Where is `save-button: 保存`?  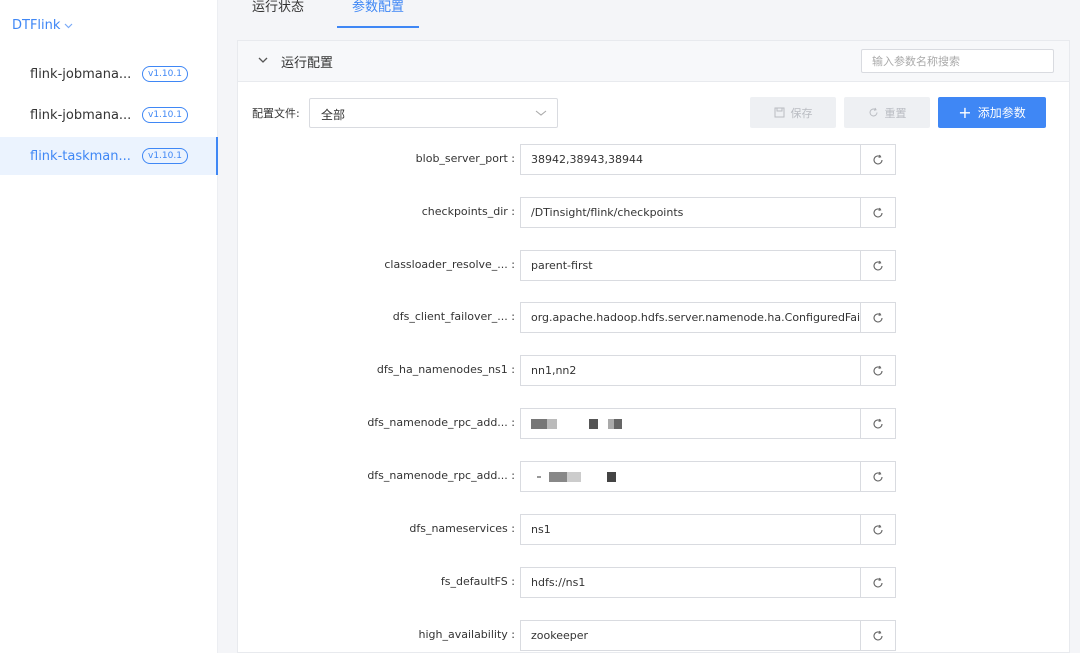
save-button: 保存 is located at coordinates (793, 112).